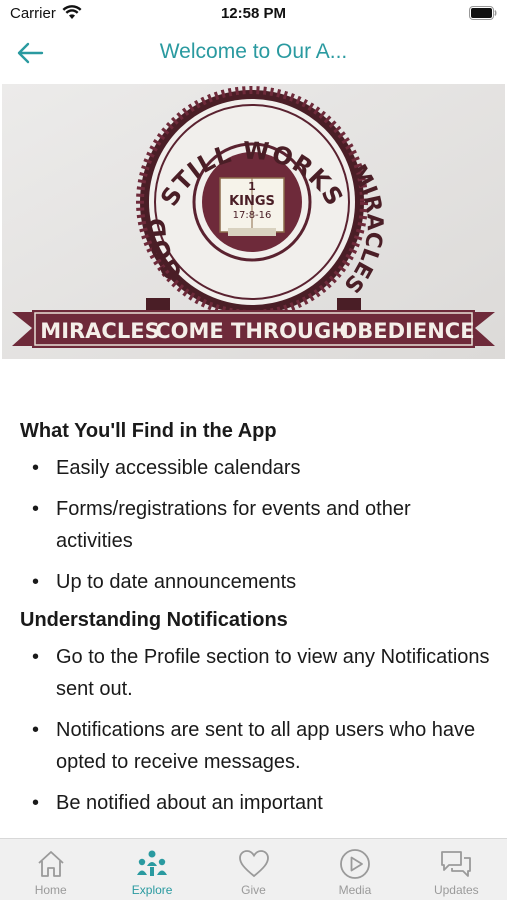 This screenshot has width=507, height=900. Describe the element at coordinates (252, 201) in the screenshot. I see `book-title-text: KINGS` at that location.